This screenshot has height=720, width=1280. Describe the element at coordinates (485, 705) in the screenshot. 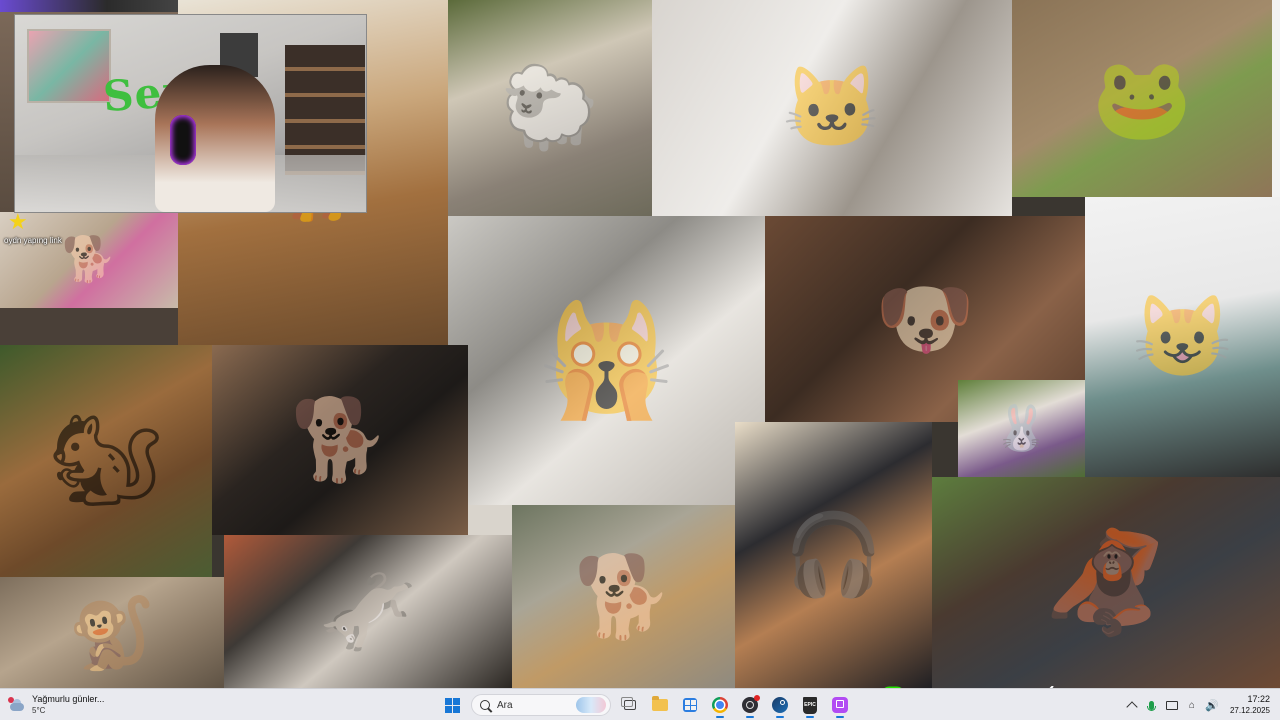

I see `search-icon` at that location.